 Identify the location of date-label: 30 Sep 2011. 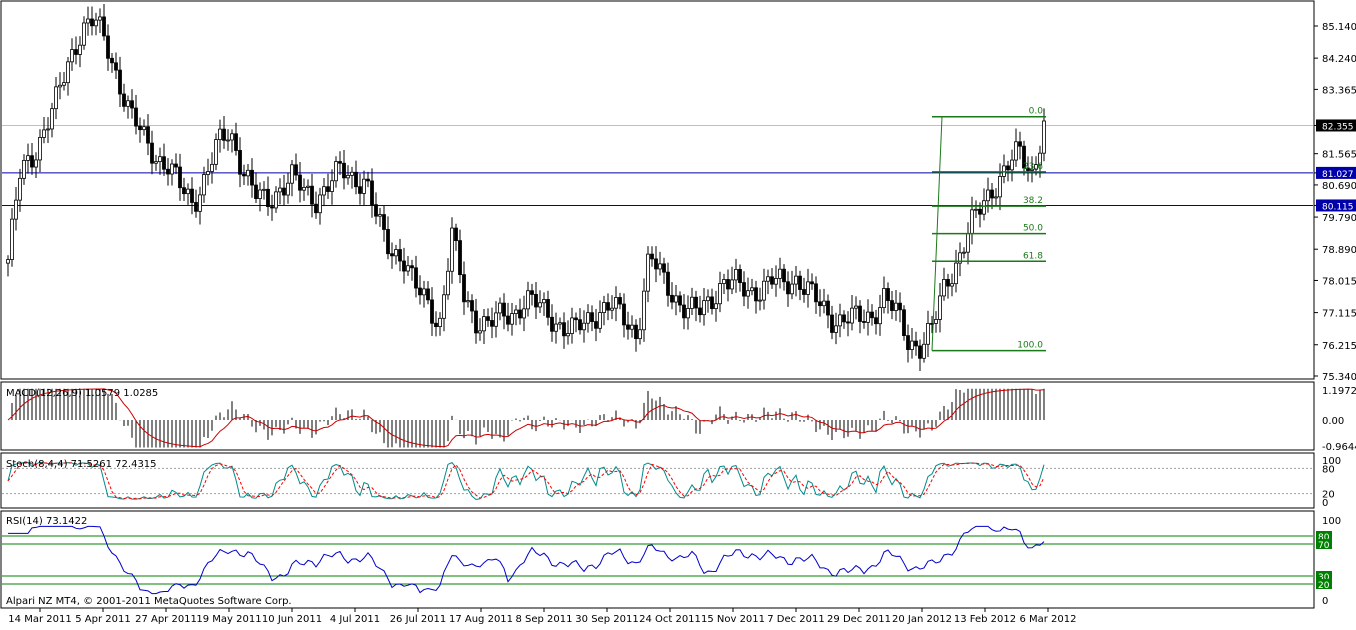
(606, 619).